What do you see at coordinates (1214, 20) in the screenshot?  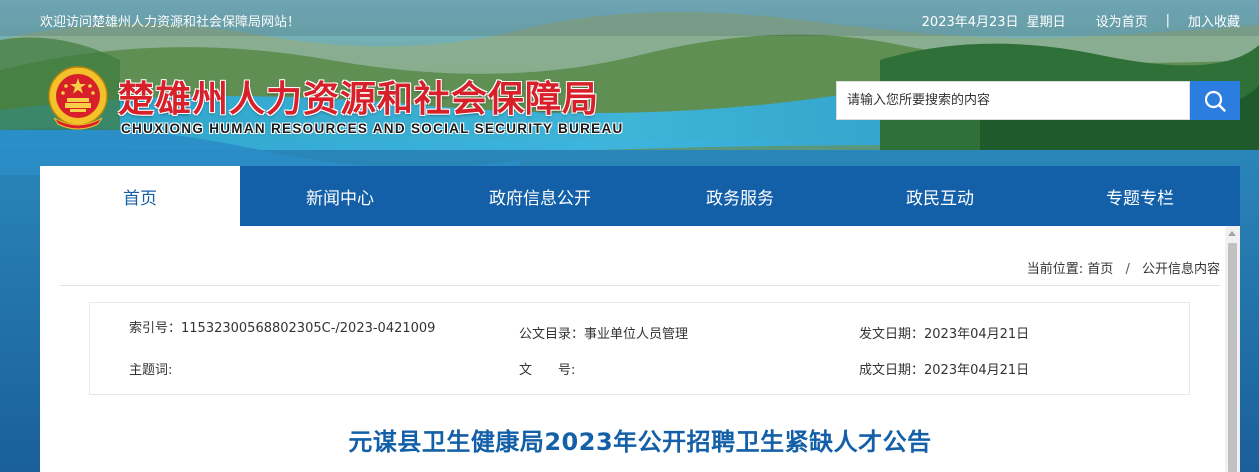 I see `add-favorite-link: 加入收藏` at bounding box center [1214, 20].